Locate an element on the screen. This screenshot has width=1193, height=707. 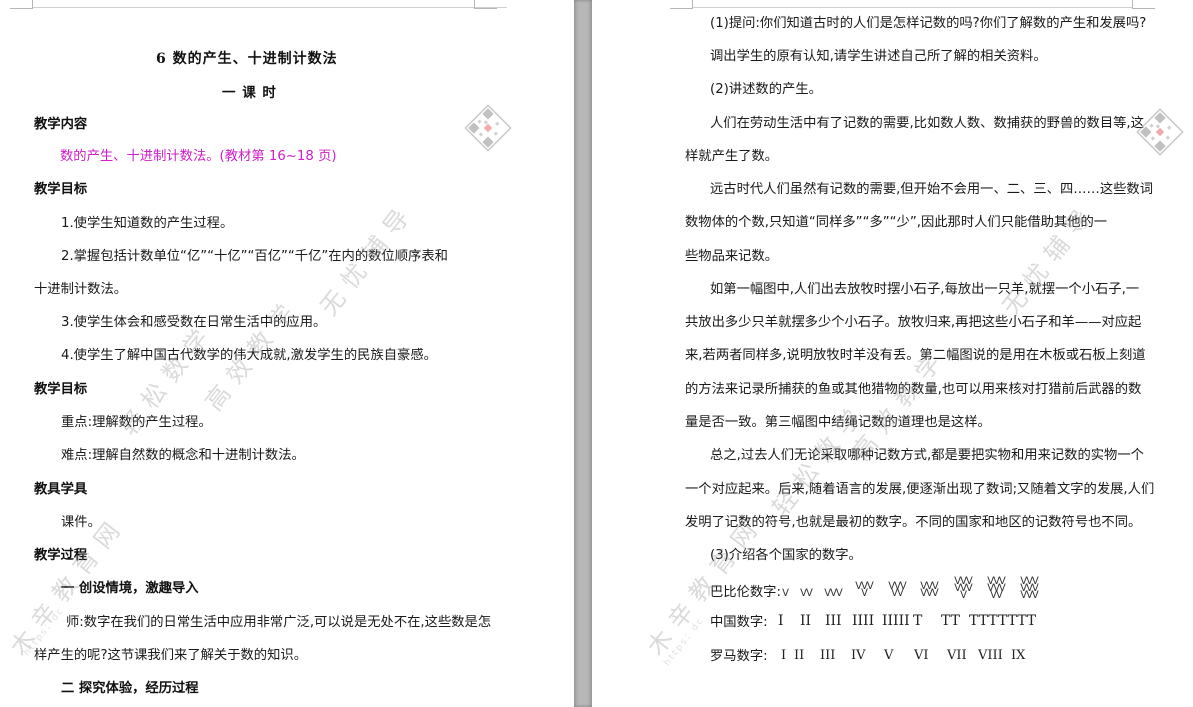
chinese-rod-numeral: TTTT is located at coordinates (1017, 621).